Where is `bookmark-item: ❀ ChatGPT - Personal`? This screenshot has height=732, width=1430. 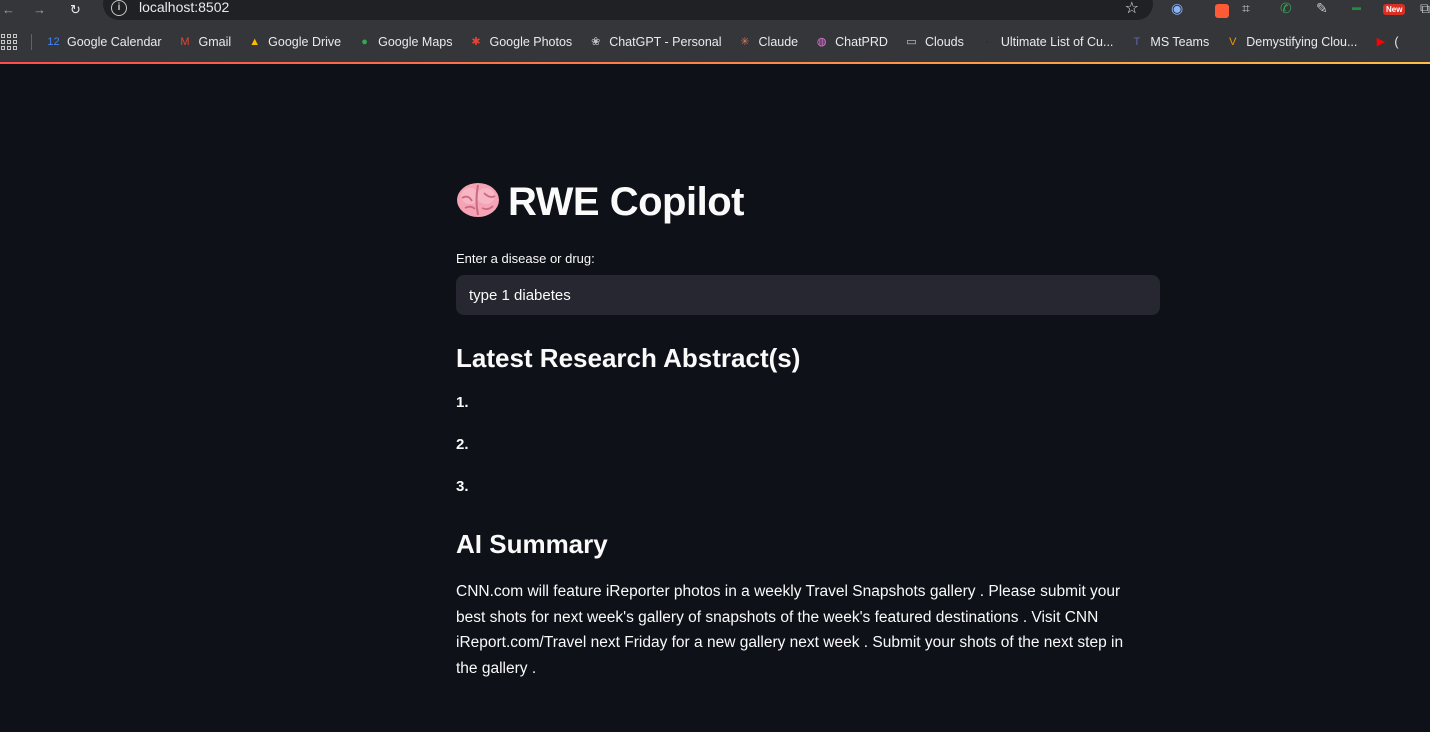 bookmark-item: ❀ ChatGPT - Personal is located at coordinates (654, 42).